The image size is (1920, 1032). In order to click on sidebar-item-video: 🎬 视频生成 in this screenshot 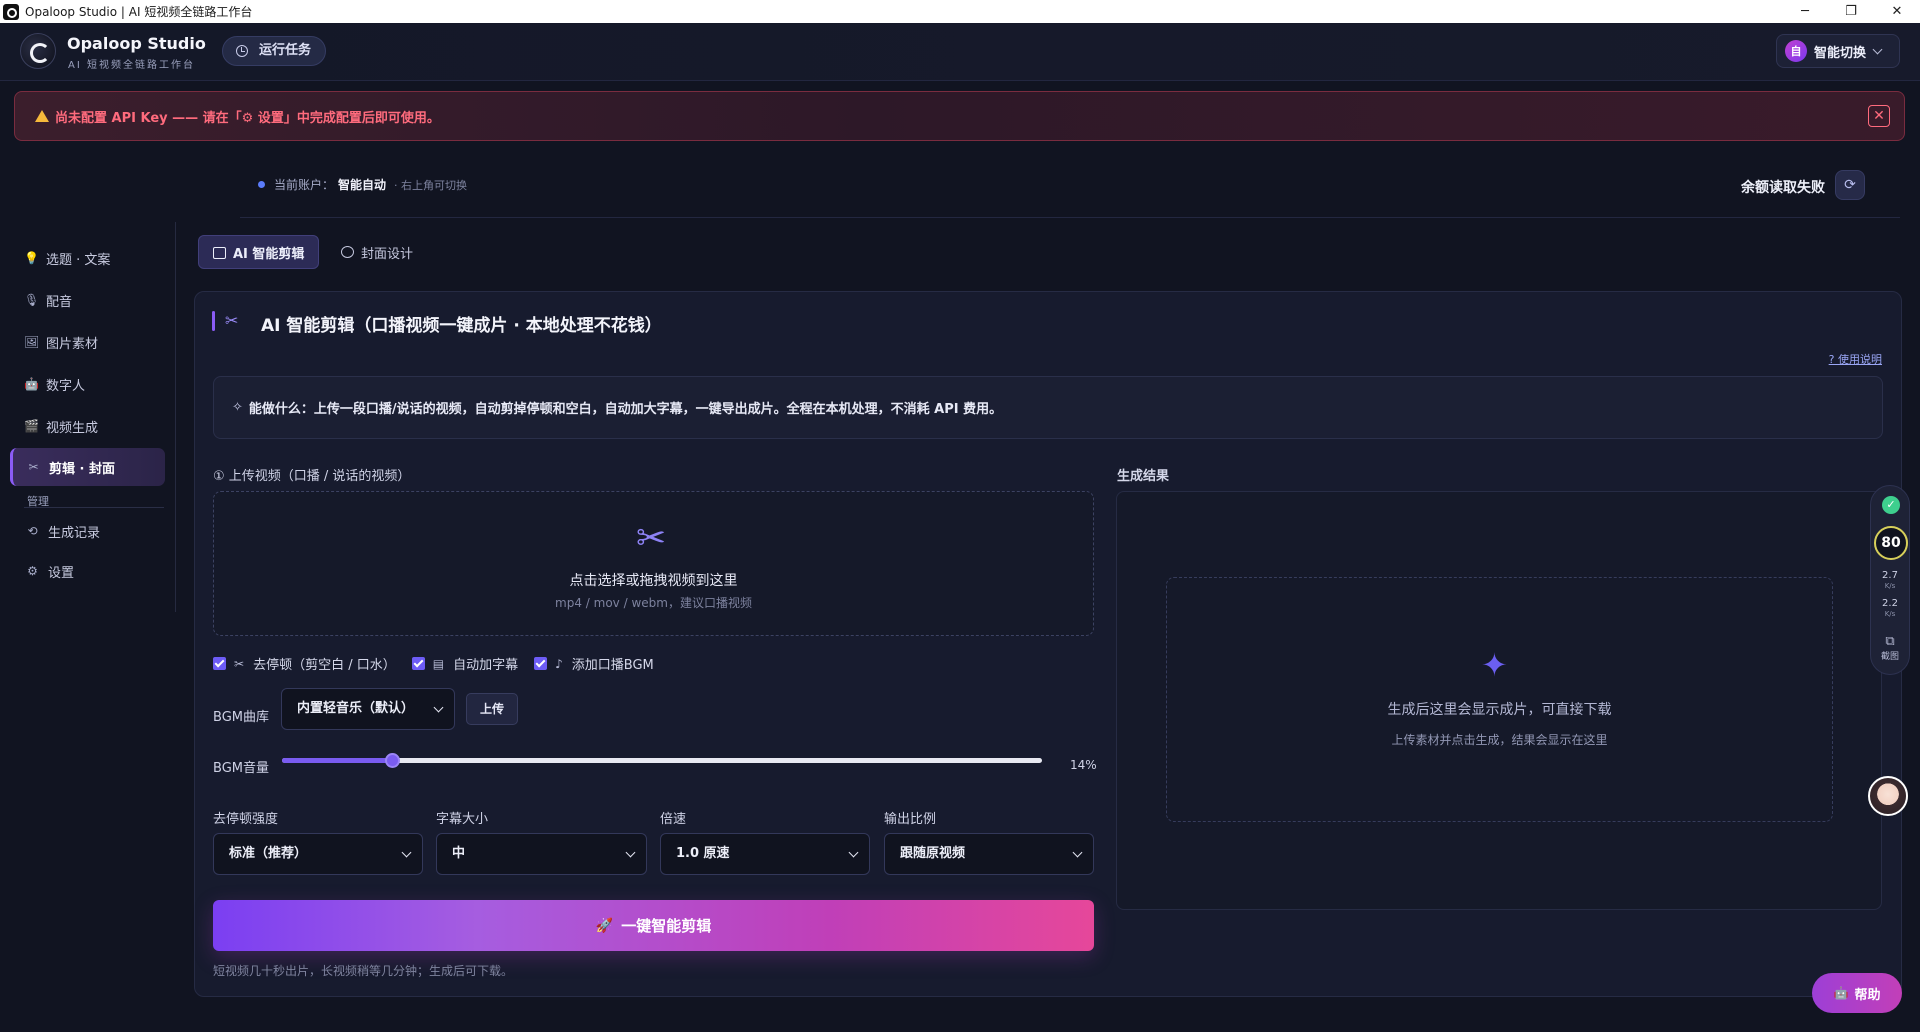, I will do `click(87, 426)`.